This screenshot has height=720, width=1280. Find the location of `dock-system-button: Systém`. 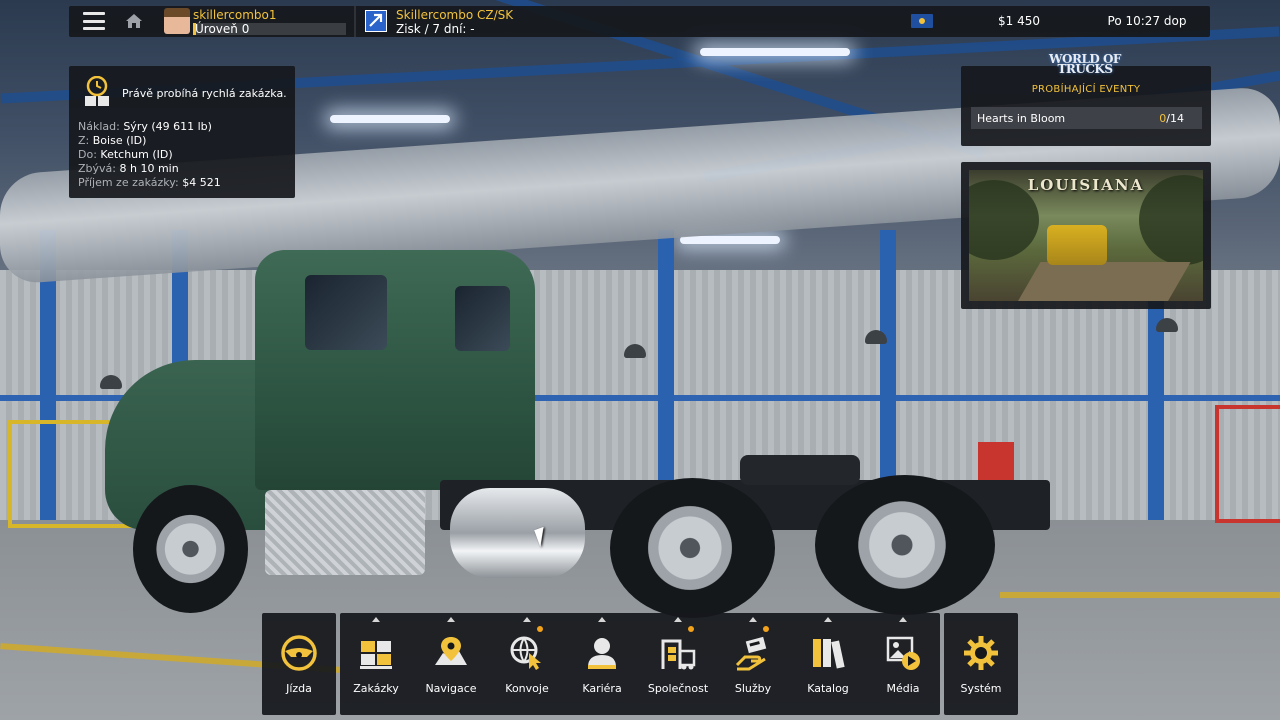

dock-system-button: Systém is located at coordinates (981, 664).